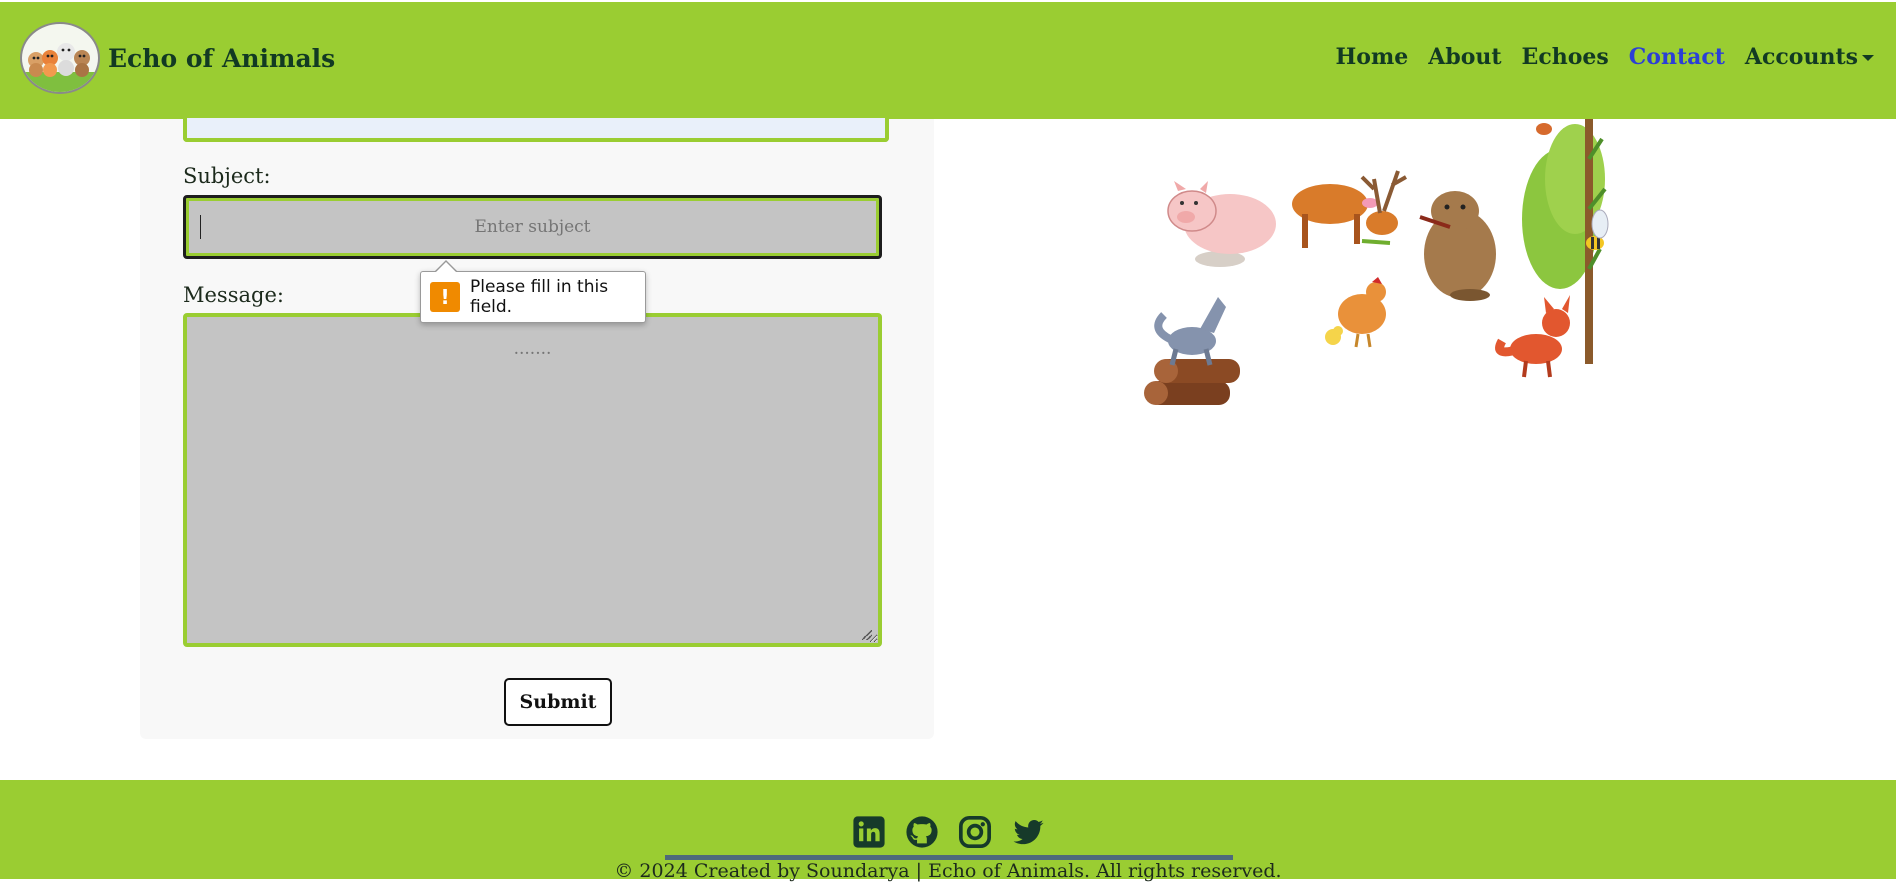 The width and height of the screenshot is (1896, 882). Describe the element at coordinates (867, 635) in the screenshot. I see `resize-handle-icon` at that location.